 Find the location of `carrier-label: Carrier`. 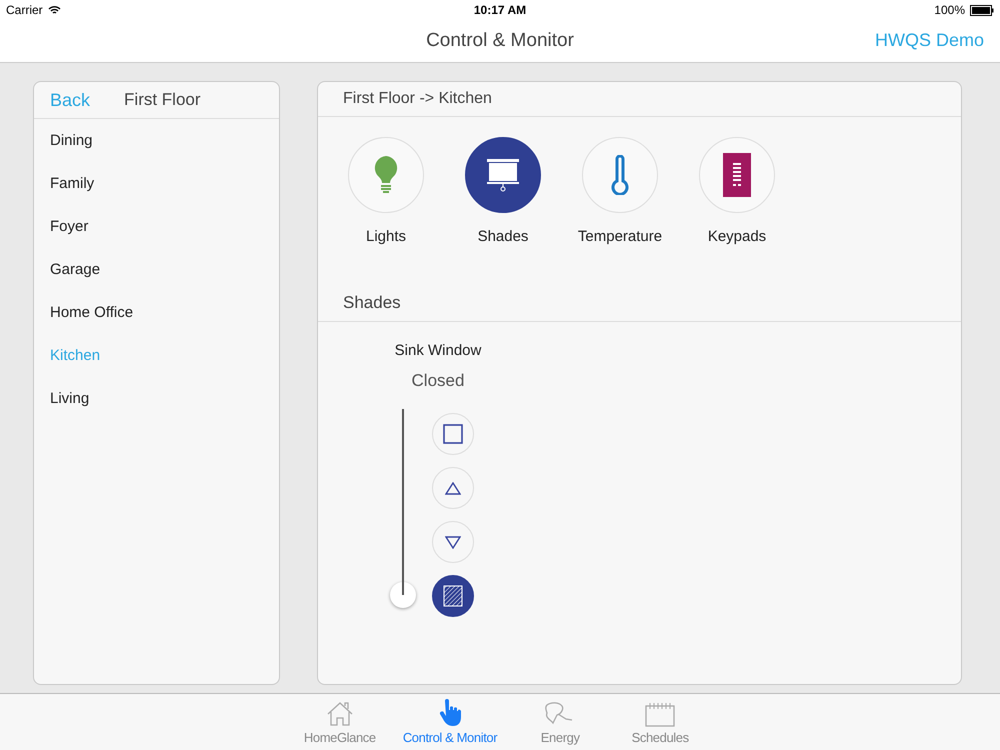

carrier-label: Carrier is located at coordinates (24, 10).